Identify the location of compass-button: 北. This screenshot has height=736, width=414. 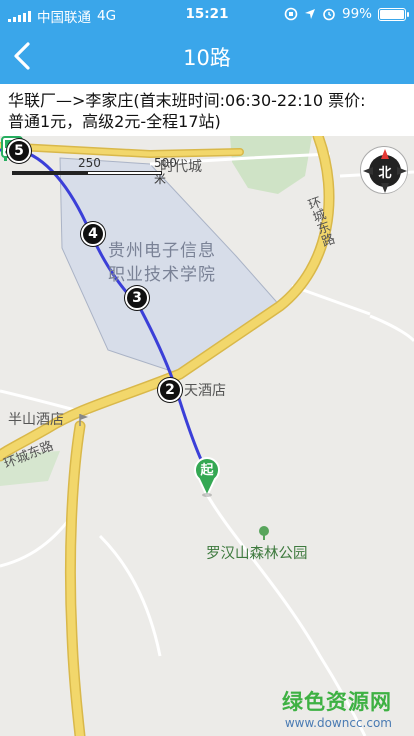
(384, 170).